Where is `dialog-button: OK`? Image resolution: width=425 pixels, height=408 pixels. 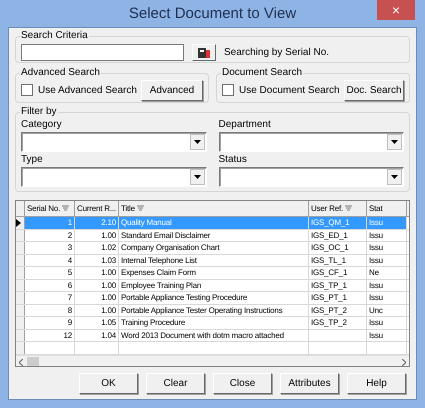 dialog-button: OK is located at coordinates (108, 383).